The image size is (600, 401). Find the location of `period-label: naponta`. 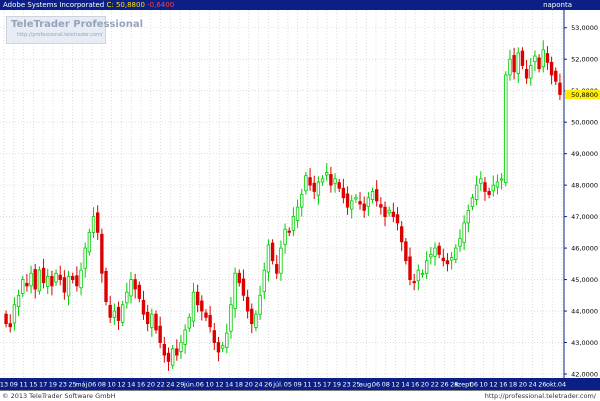

period-label: naponta is located at coordinates (557, 5).